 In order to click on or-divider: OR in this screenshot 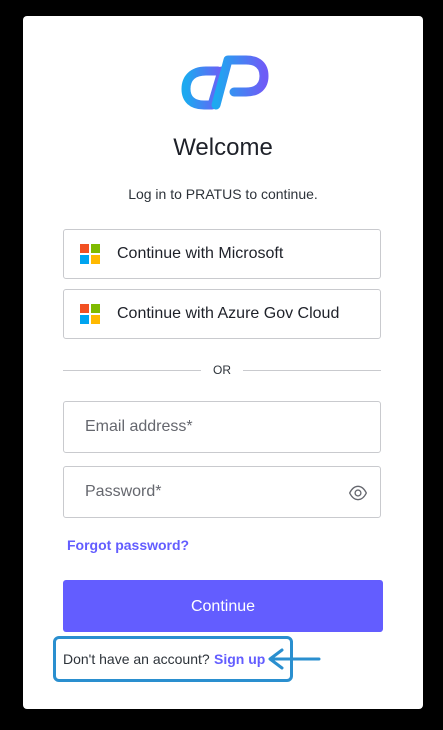, I will do `click(222, 370)`.